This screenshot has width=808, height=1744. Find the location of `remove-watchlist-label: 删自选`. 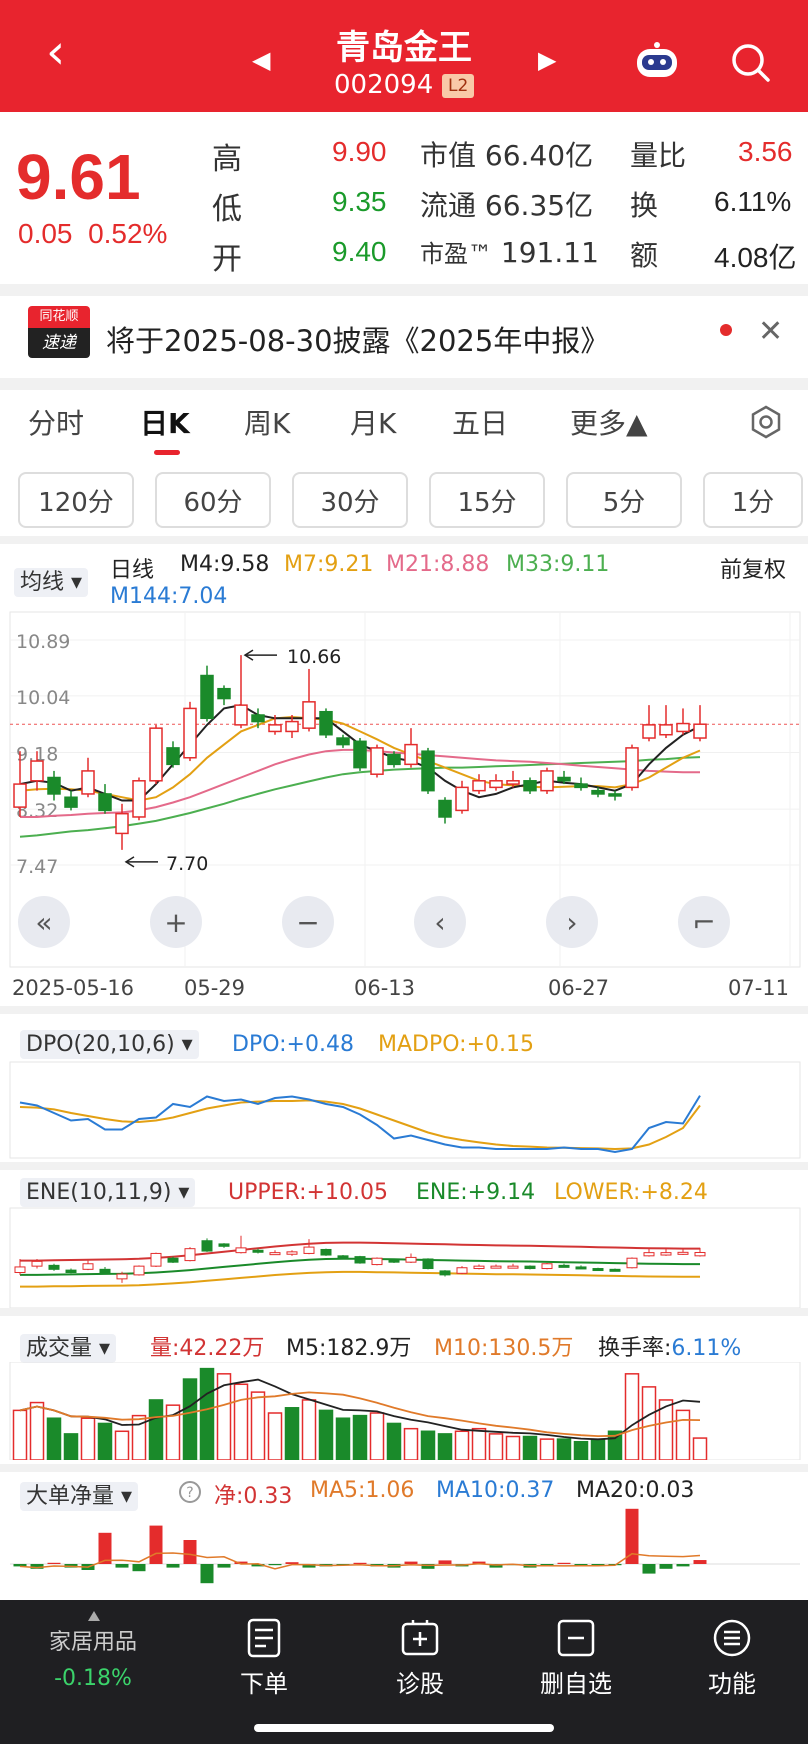

remove-watchlist-label: 删自选 is located at coordinates (576, 1684).